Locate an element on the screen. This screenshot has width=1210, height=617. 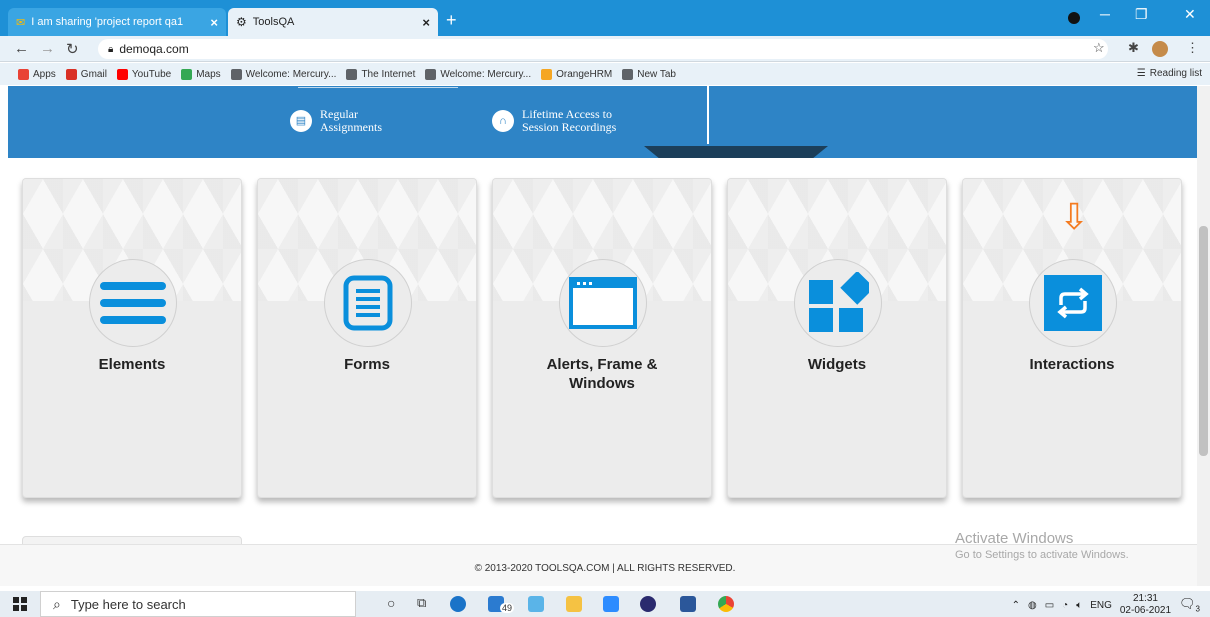
bookmark-item: OrangeHRM is located at coordinates (576, 74).